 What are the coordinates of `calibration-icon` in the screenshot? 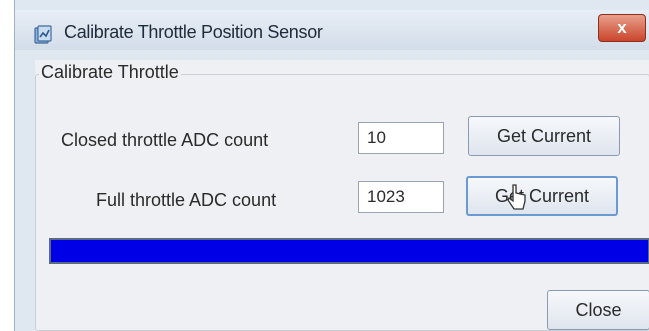 It's located at (43, 34).